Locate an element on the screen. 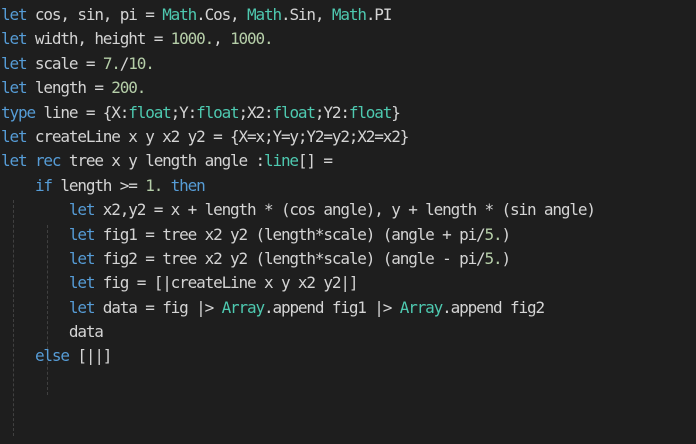  code-token-kw: rec is located at coordinates (48, 161).